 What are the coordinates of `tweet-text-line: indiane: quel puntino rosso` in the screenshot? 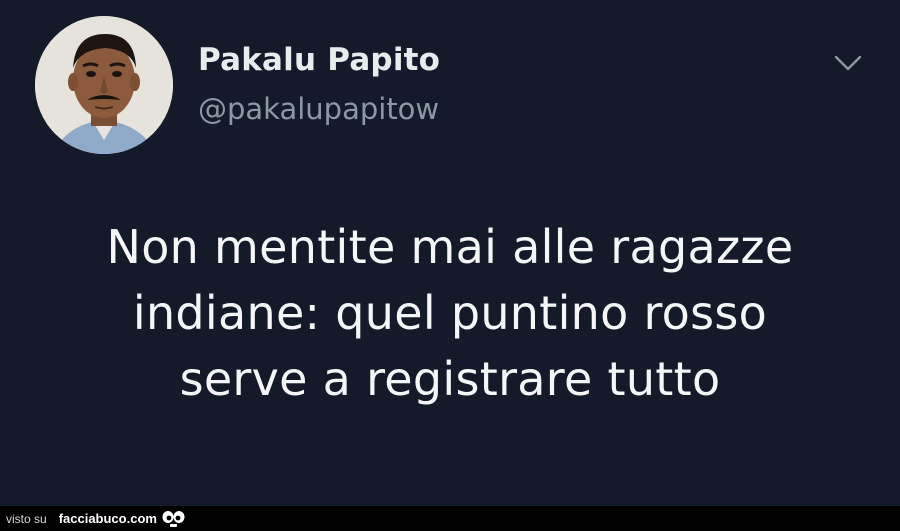 It's located at (450, 313).